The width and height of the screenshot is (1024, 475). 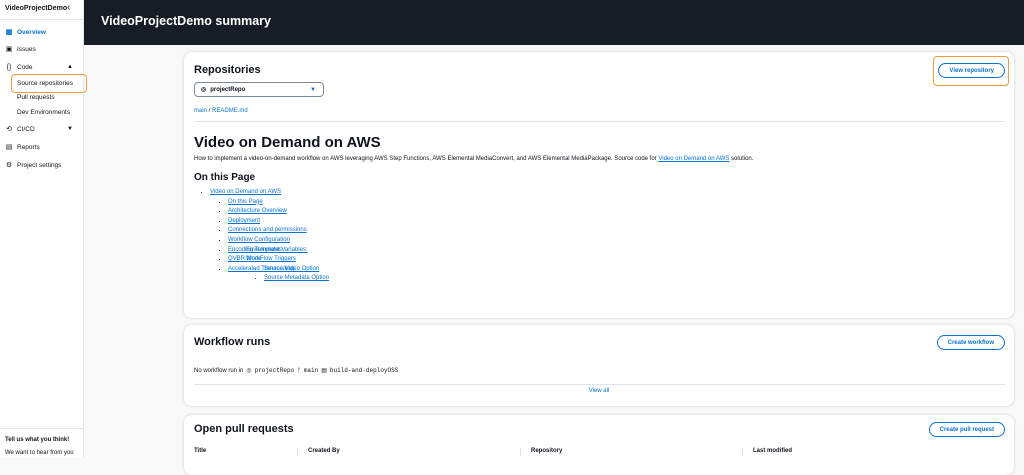 I want to click on breadcrumb: main / README.md, so click(x=221, y=111).